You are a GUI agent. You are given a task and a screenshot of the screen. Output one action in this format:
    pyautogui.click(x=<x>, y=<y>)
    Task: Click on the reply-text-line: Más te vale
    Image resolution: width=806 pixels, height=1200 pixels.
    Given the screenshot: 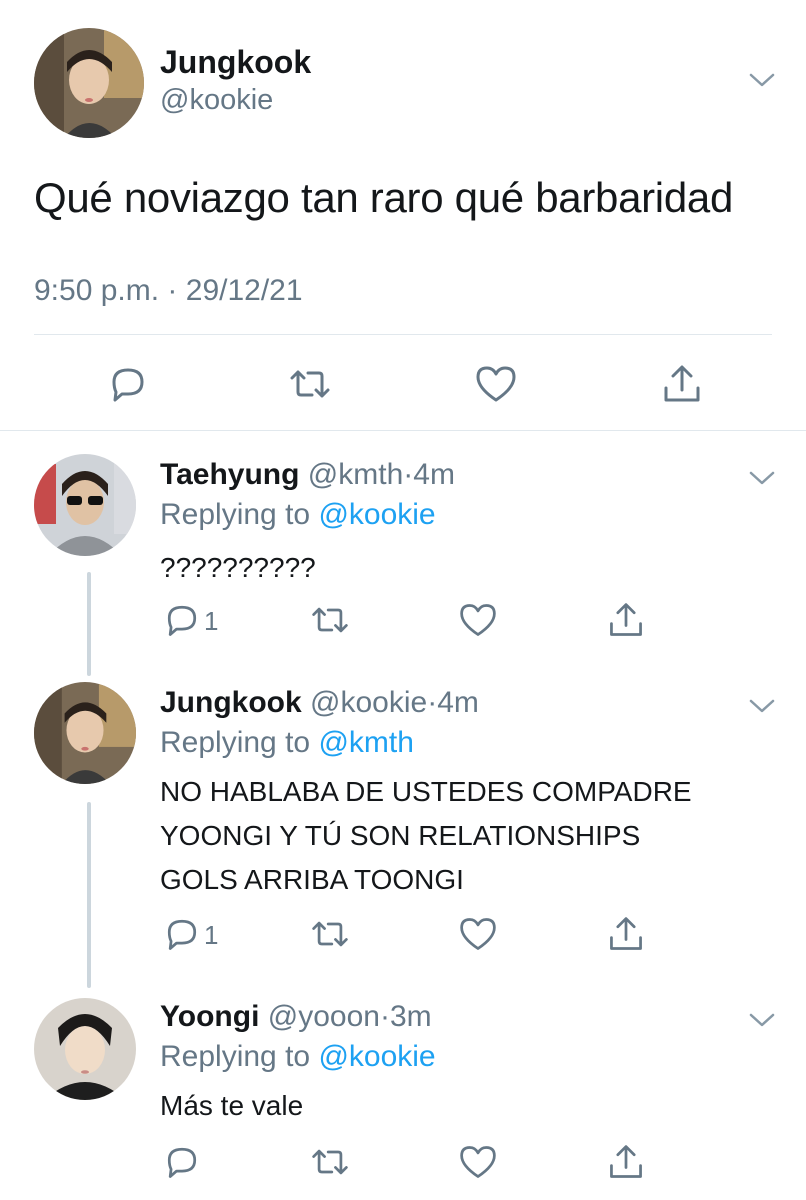 What is the action you would take?
    pyautogui.click(x=232, y=1105)
    